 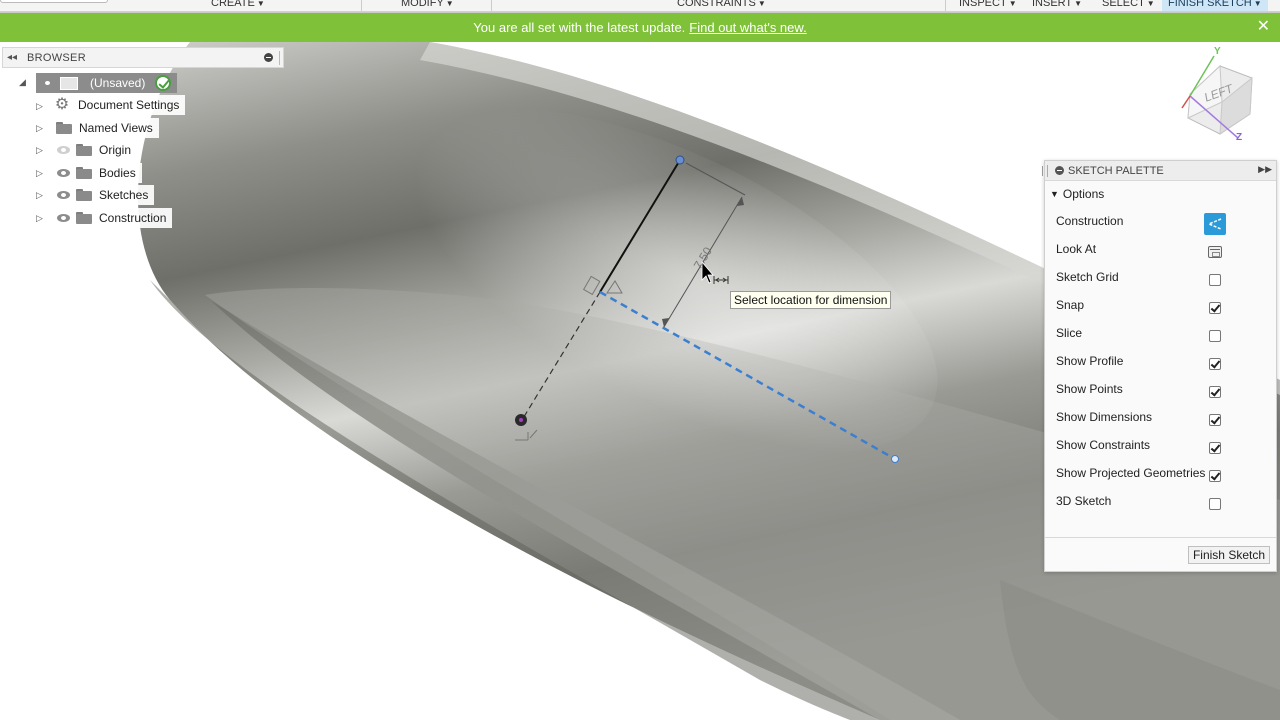 What do you see at coordinates (1104, 417) in the screenshot?
I see `option-label: Show Dimensions` at bounding box center [1104, 417].